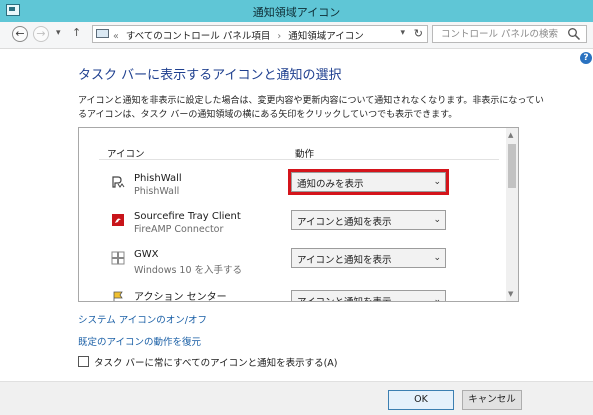 The width and height of the screenshot is (593, 415). Describe the element at coordinates (102, 33) in the screenshot. I see `computer-icon` at that location.